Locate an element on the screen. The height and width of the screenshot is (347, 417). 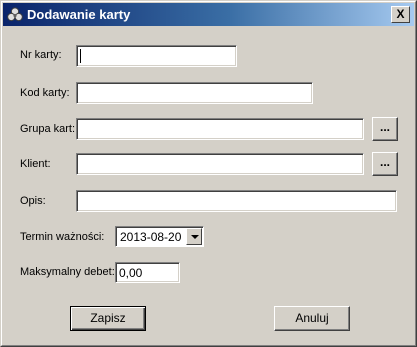
nr-karty-input is located at coordinates (156, 56).